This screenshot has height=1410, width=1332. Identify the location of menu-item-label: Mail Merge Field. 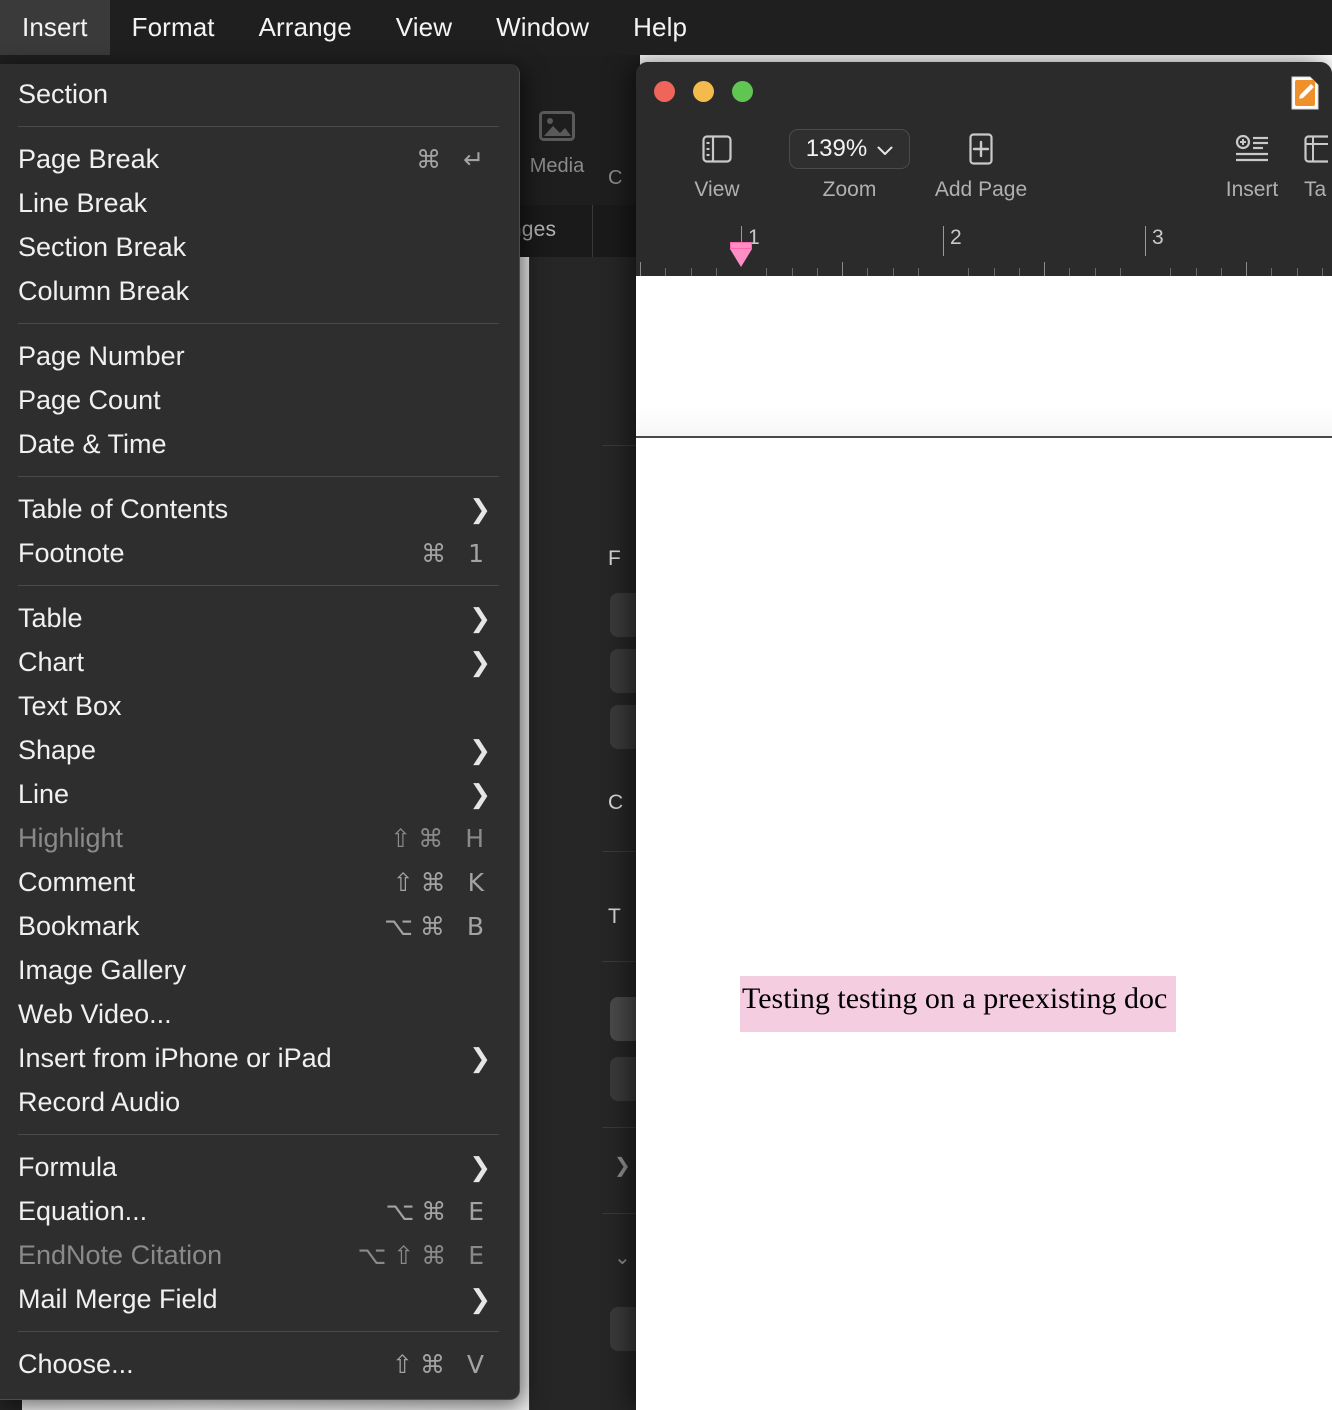
(118, 1298).